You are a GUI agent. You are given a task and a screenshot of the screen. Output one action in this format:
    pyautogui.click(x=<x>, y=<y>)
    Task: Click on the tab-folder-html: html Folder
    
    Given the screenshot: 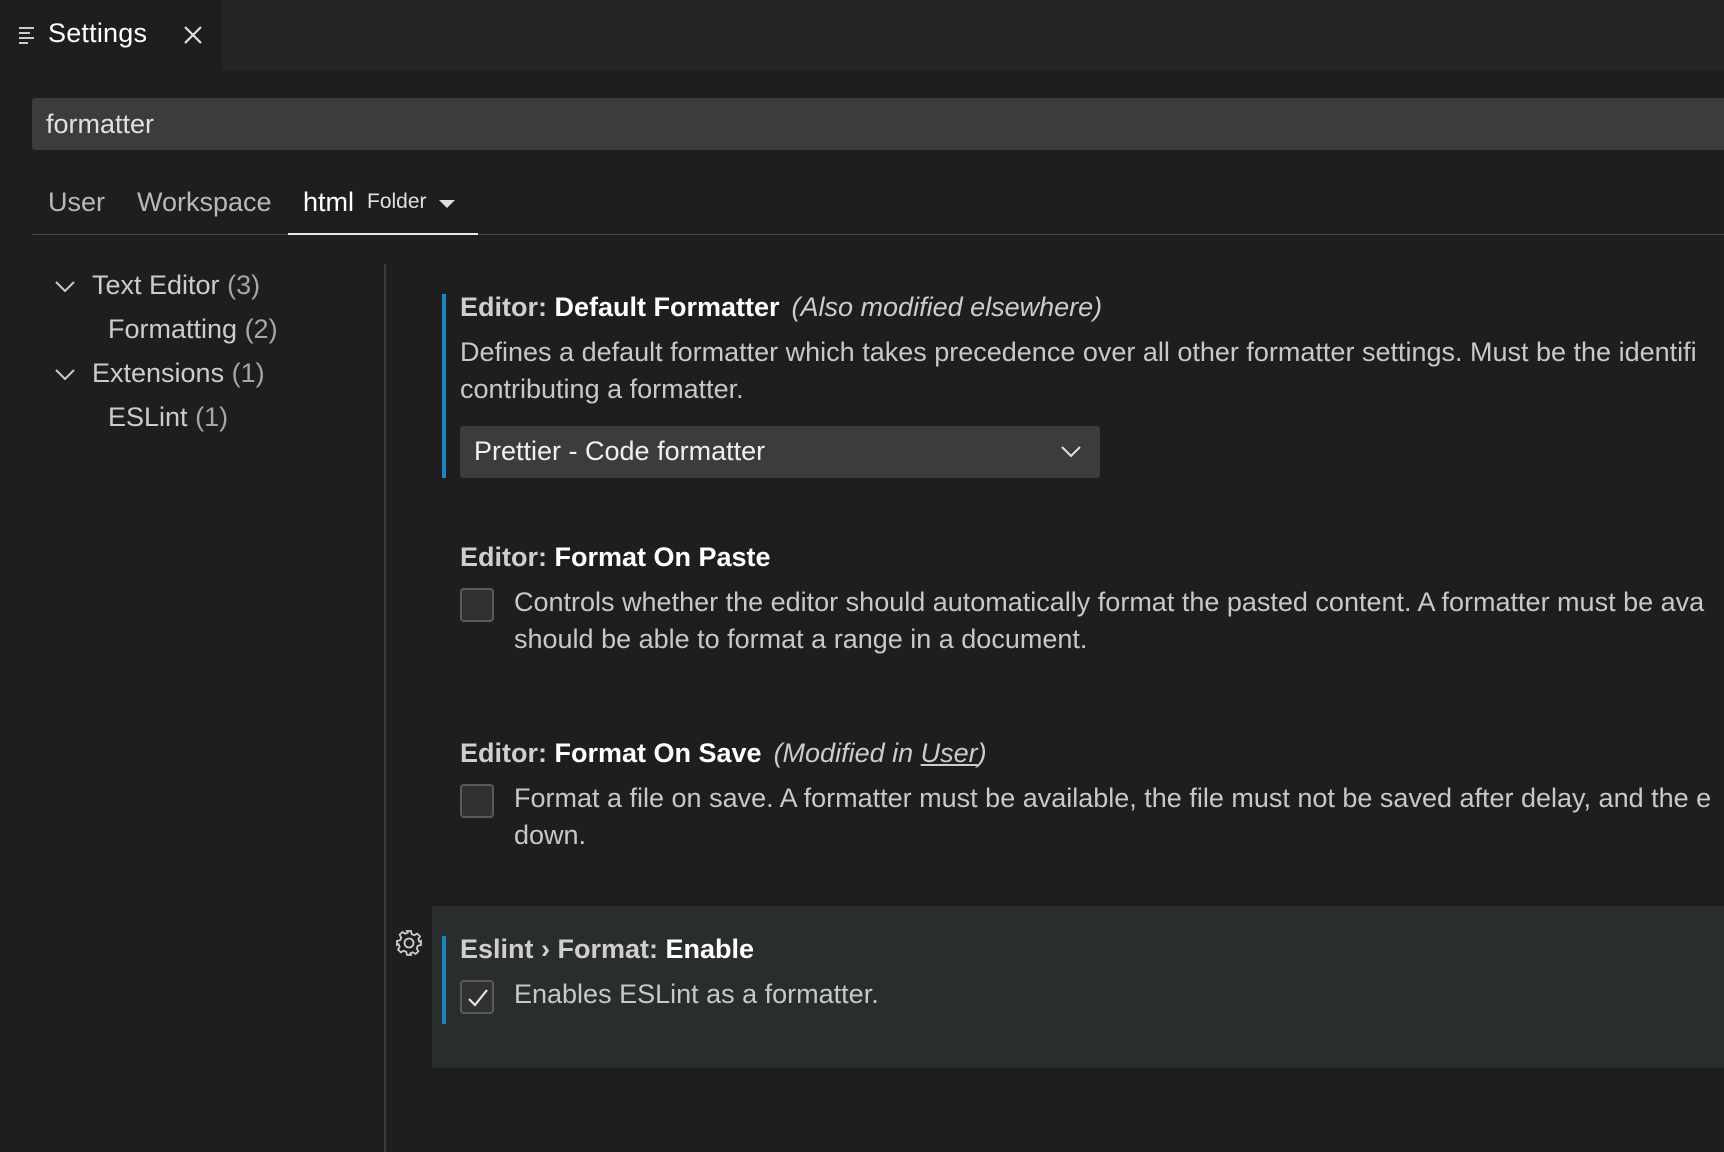 What is the action you would take?
    pyautogui.click(x=383, y=205)
    